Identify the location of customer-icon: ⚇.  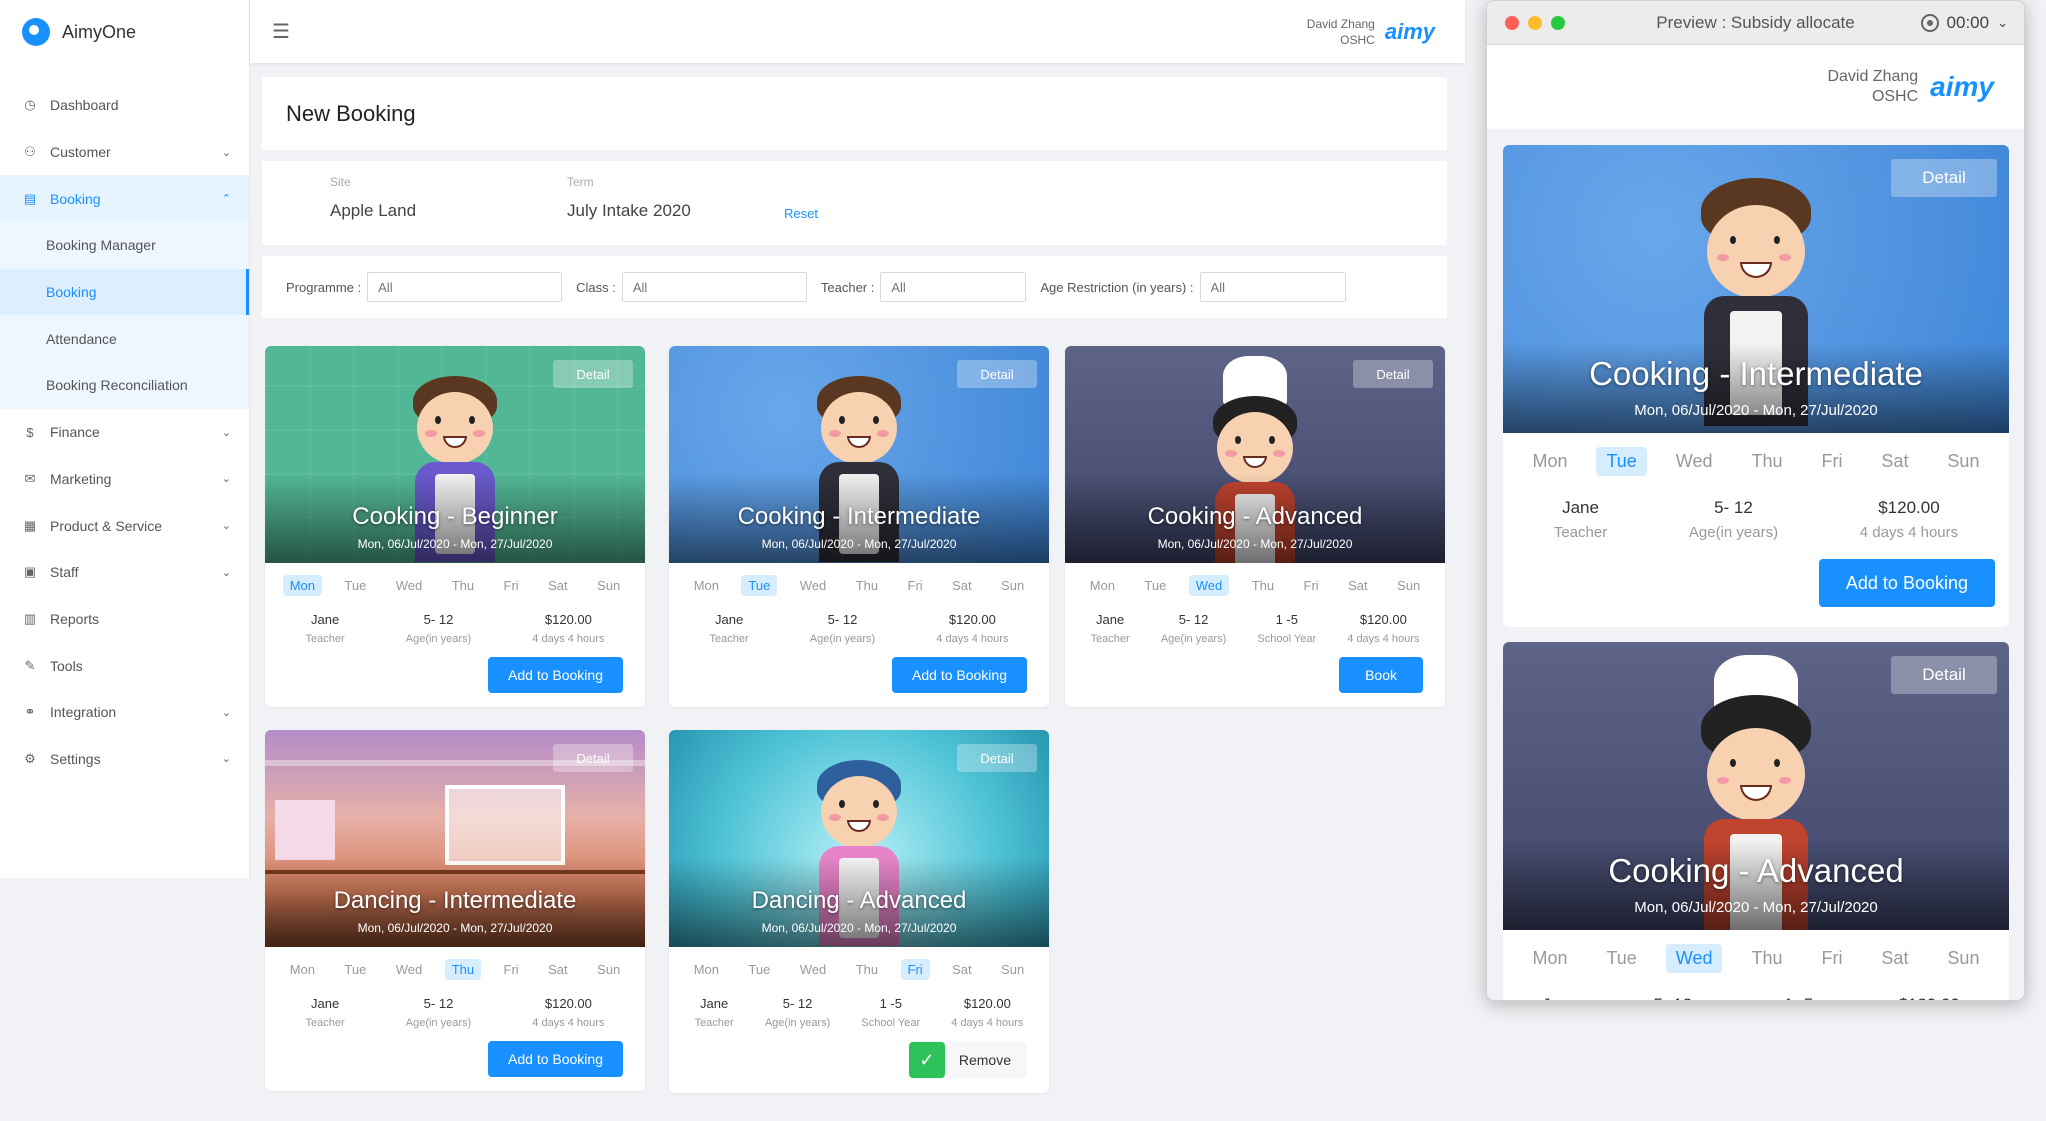
(30, 152).